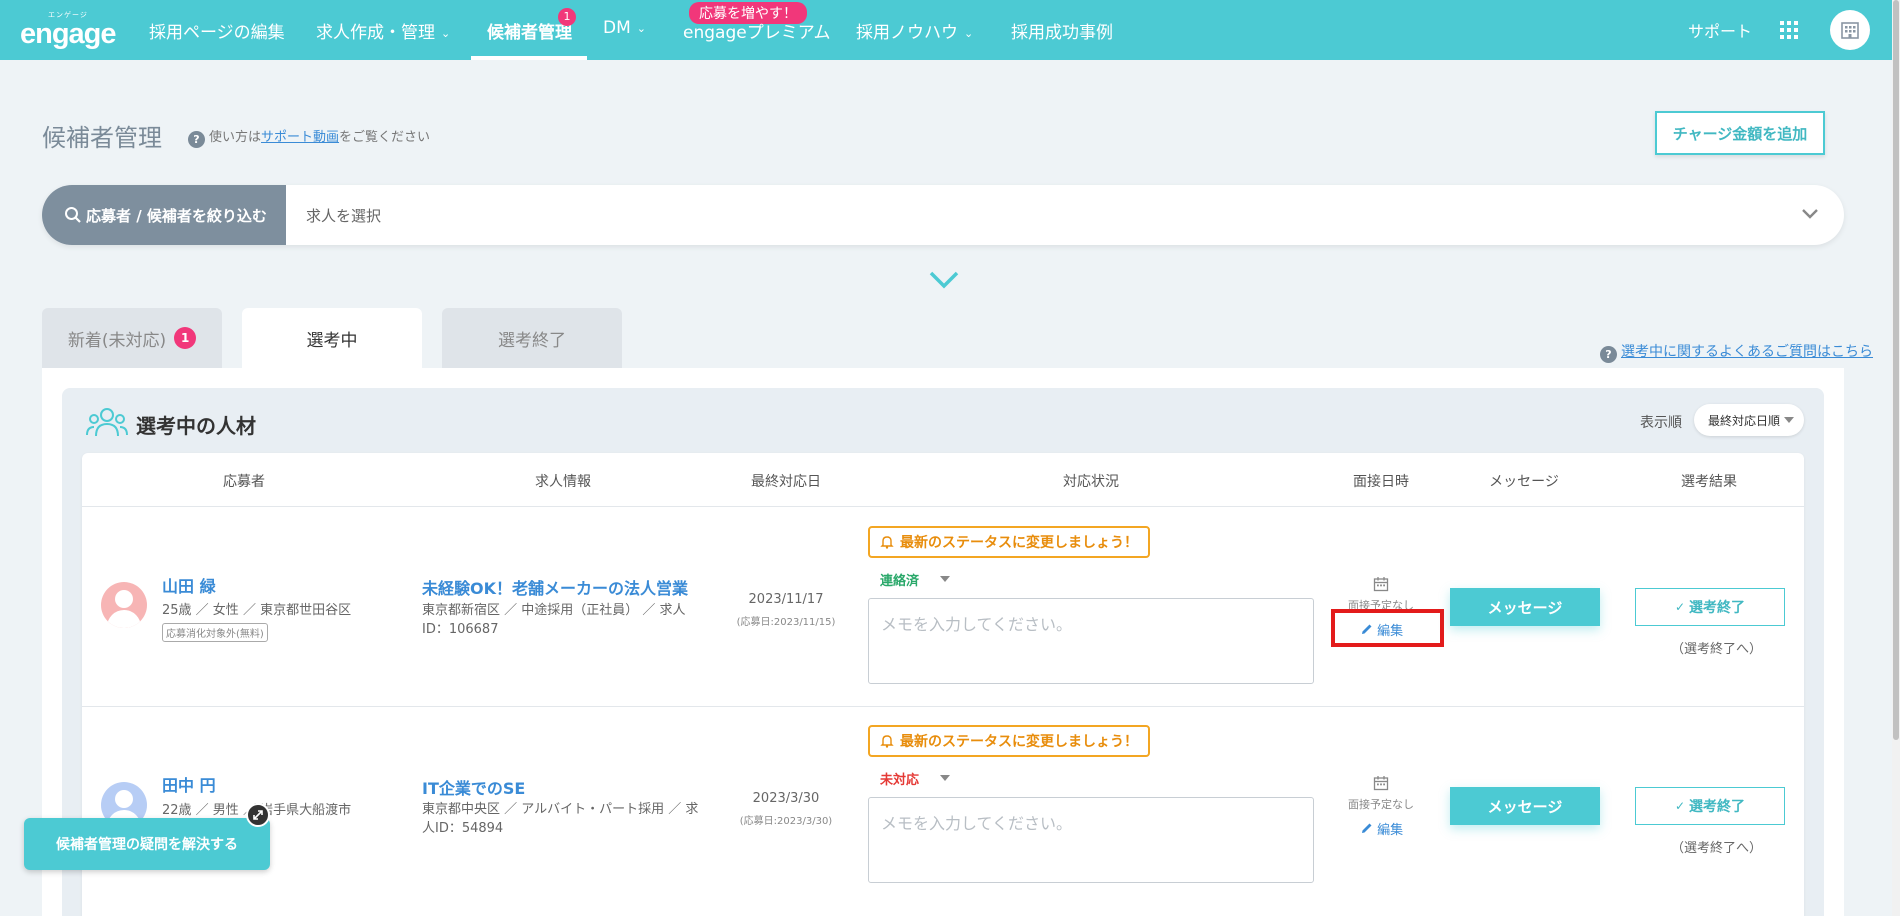 The image size is (1900, 916). Describe the element at coordinates (117, 340) in the screenshot. I see `tab-label: 新着(未対応)` at that location.